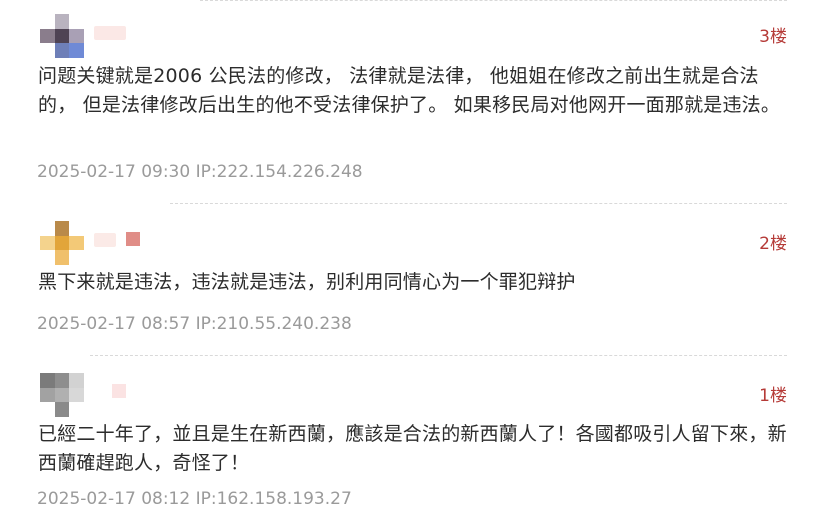 The height and width of the screenshot is (517, 821). I want to click on comment-meta: 2025-02-17 09:30 IP:222.154.226.248, so click(200, 172).